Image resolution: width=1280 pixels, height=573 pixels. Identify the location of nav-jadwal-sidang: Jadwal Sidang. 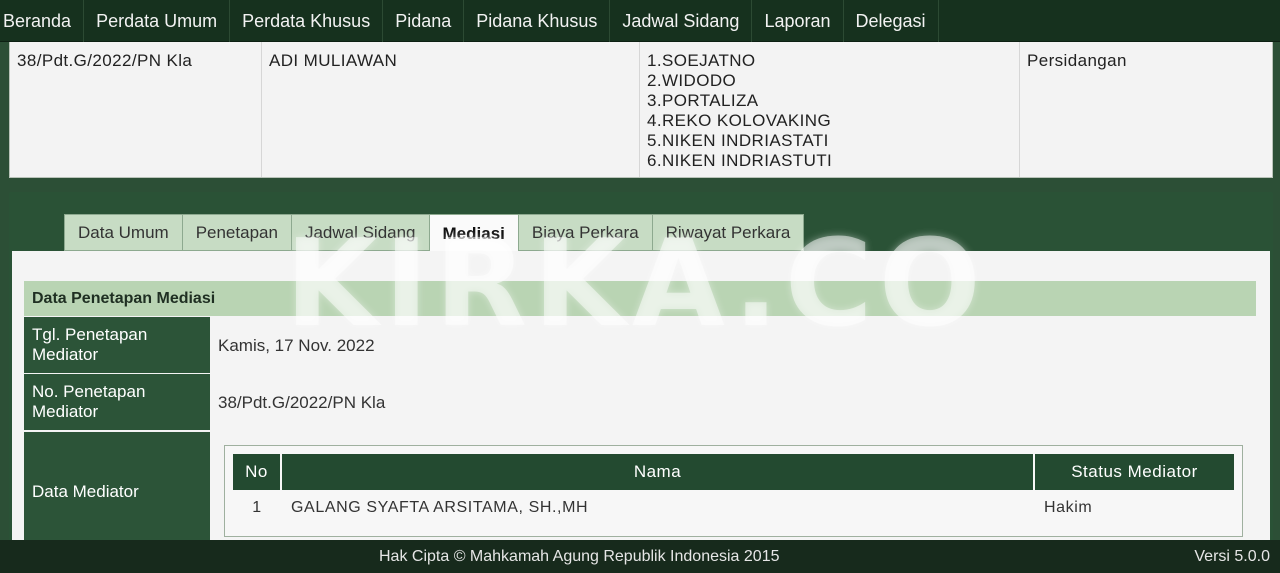
(681, 21).